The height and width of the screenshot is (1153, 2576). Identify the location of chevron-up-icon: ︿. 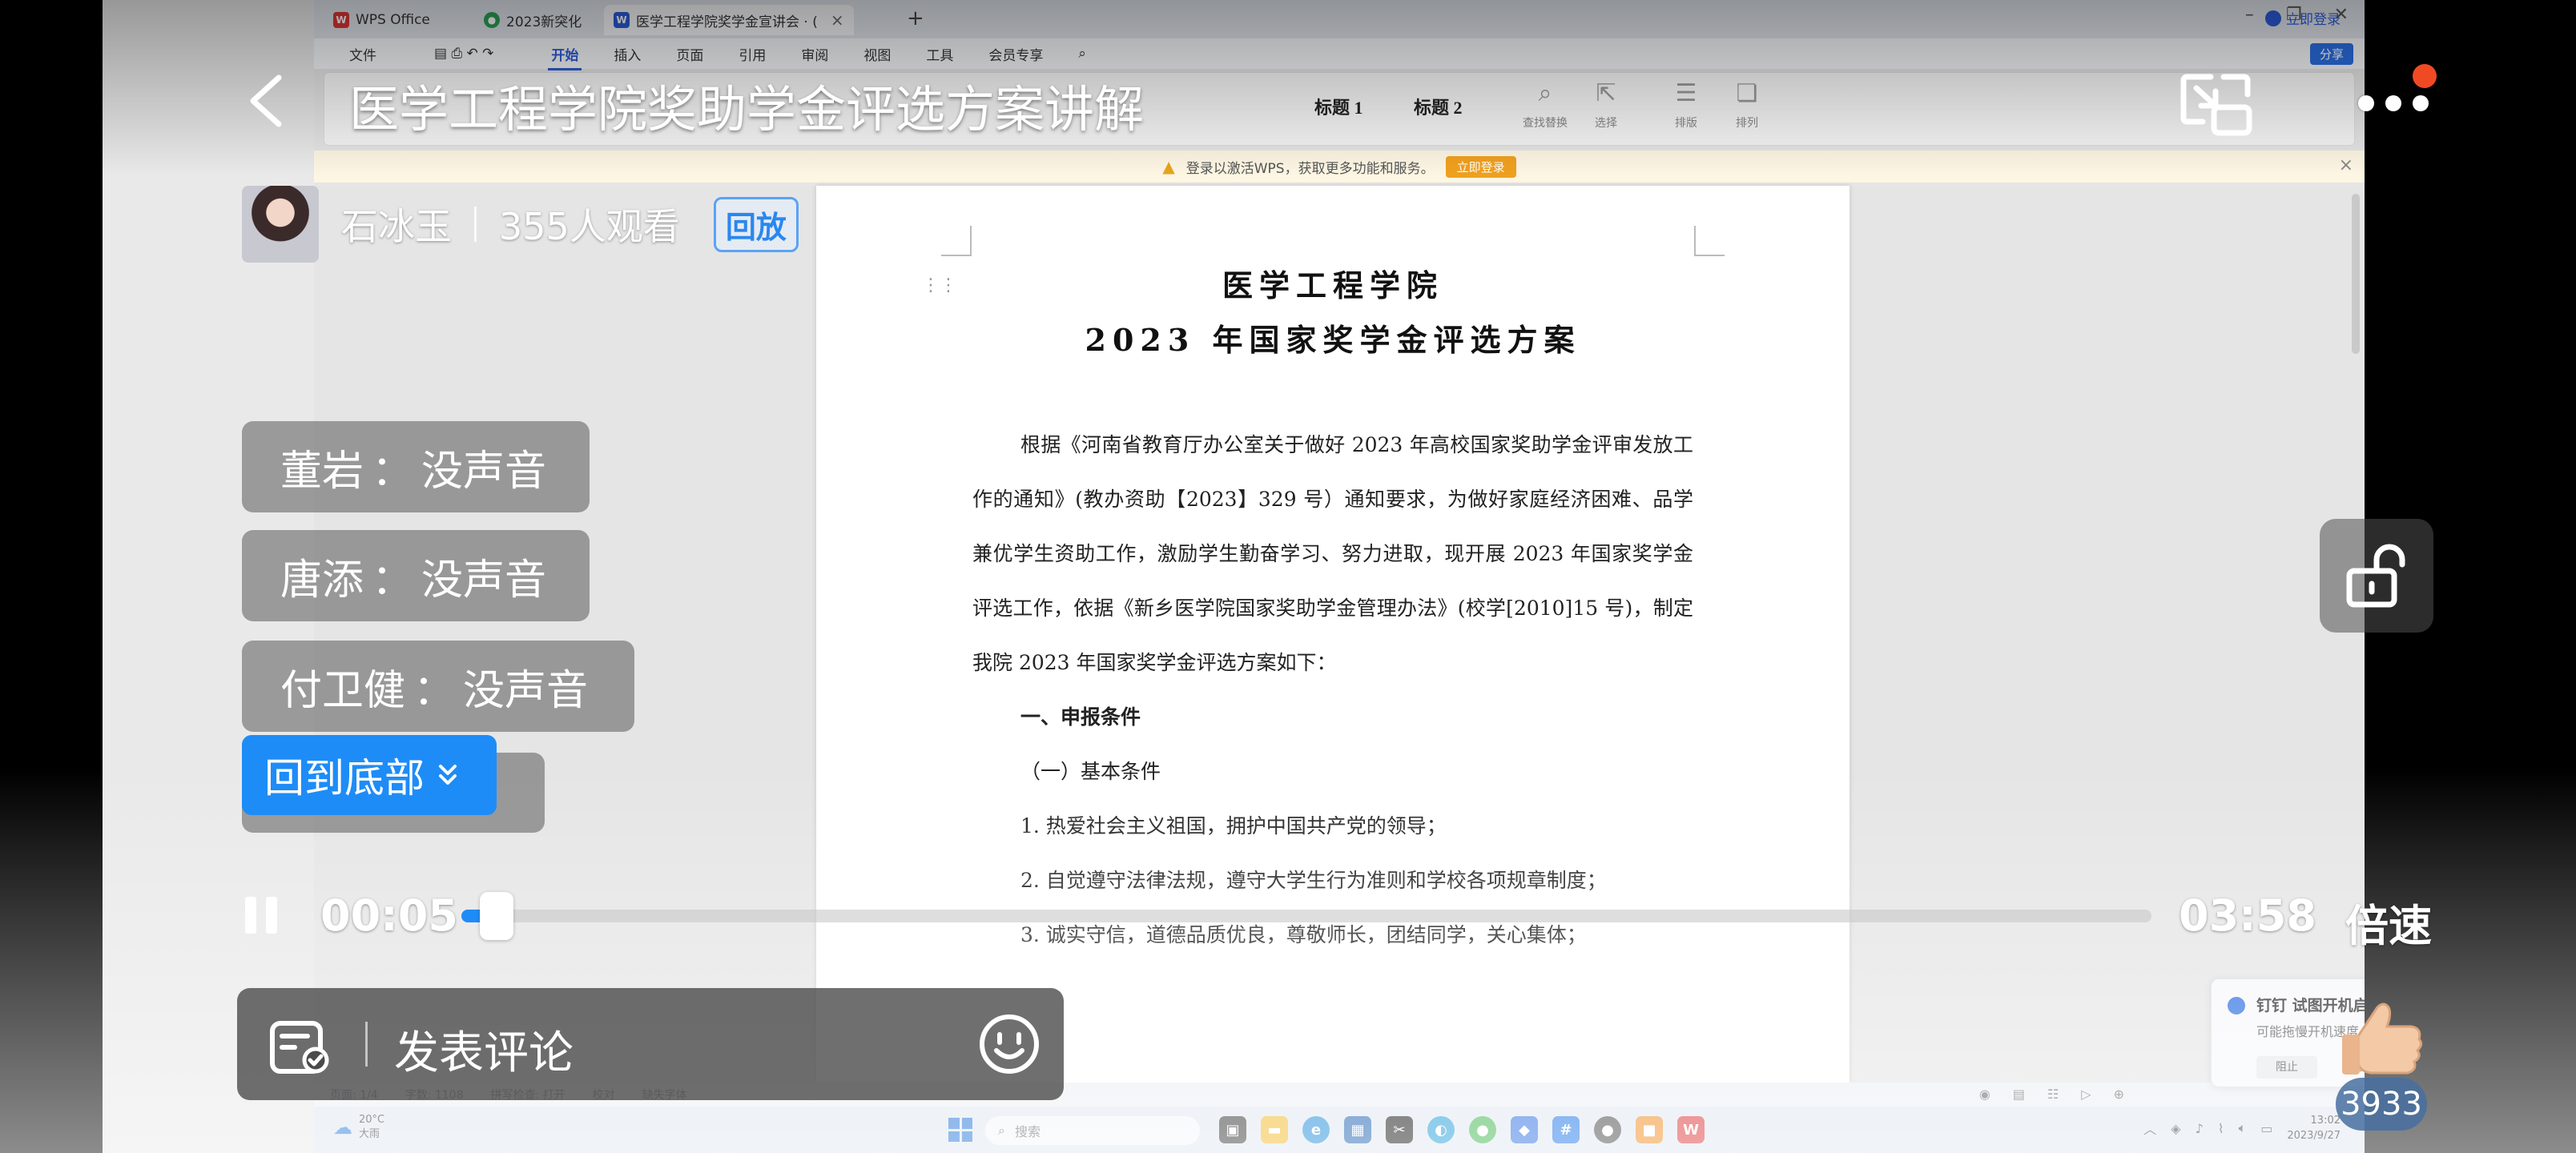
(2149, 1129).